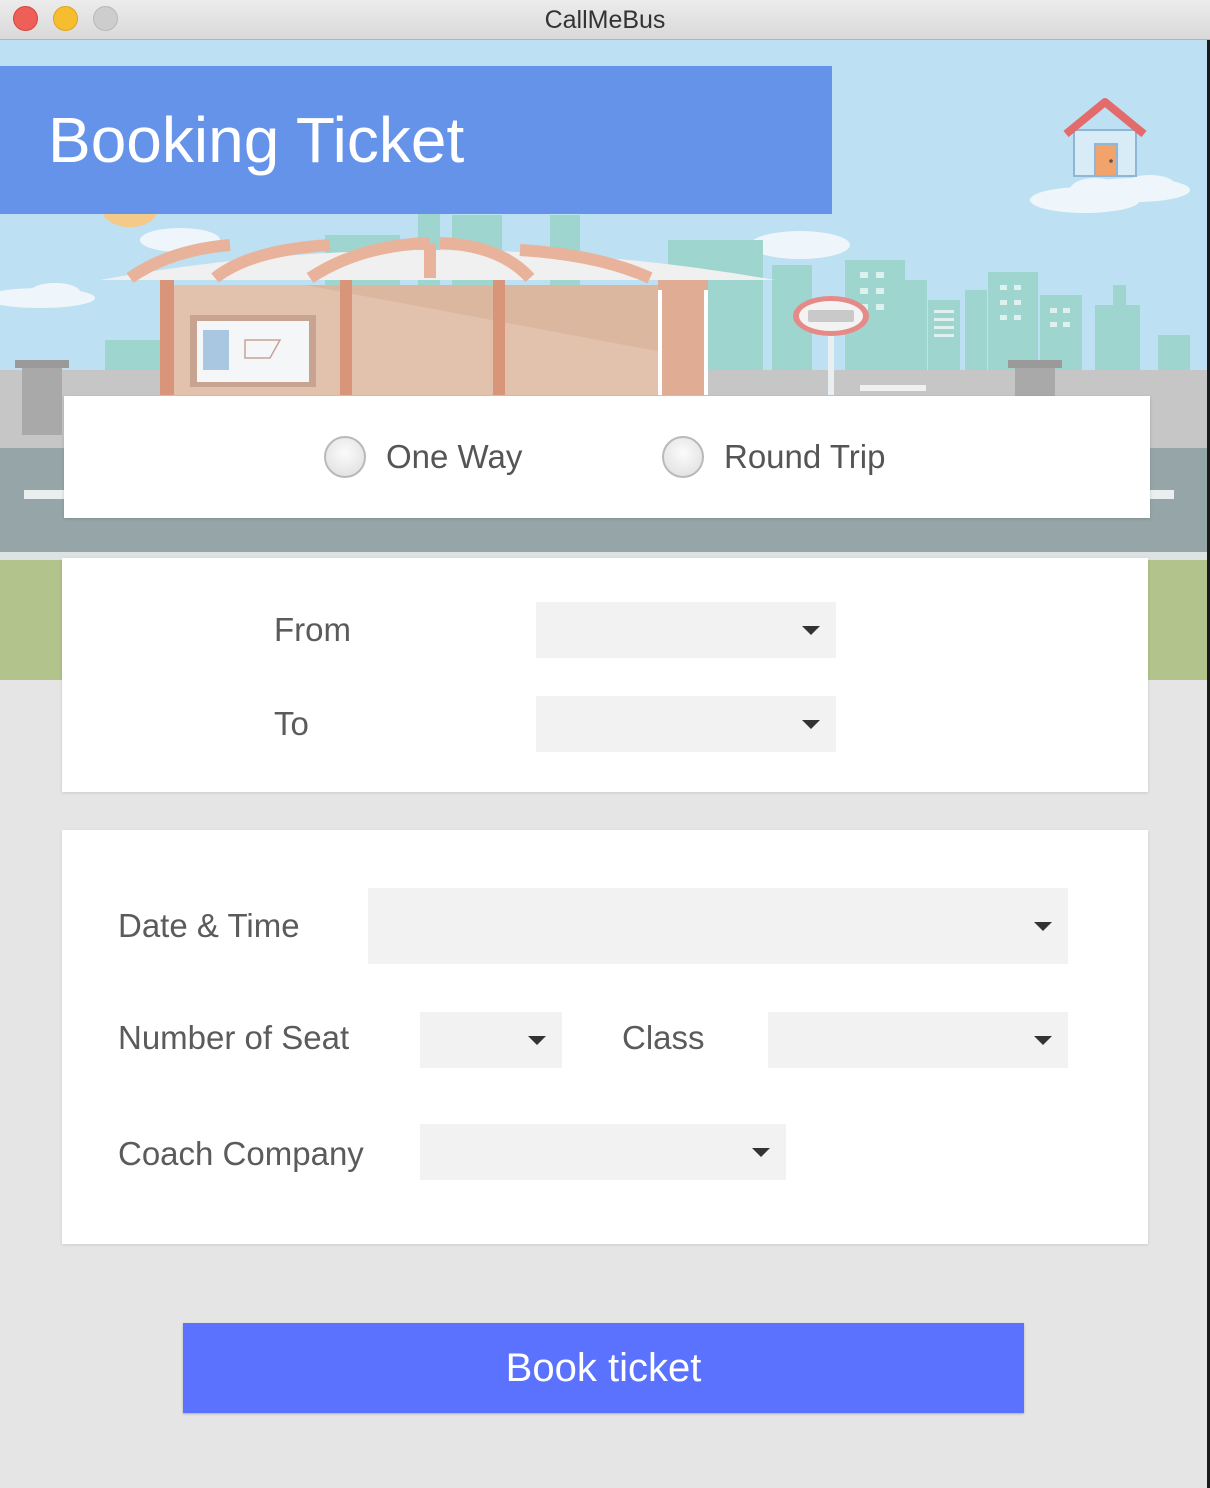 This screenshot has height=1488, width=1210. What do you see at coordinates (603, 1152) in the screenshot?
I see `coach-company-select` at bounding box center [603, 1152].